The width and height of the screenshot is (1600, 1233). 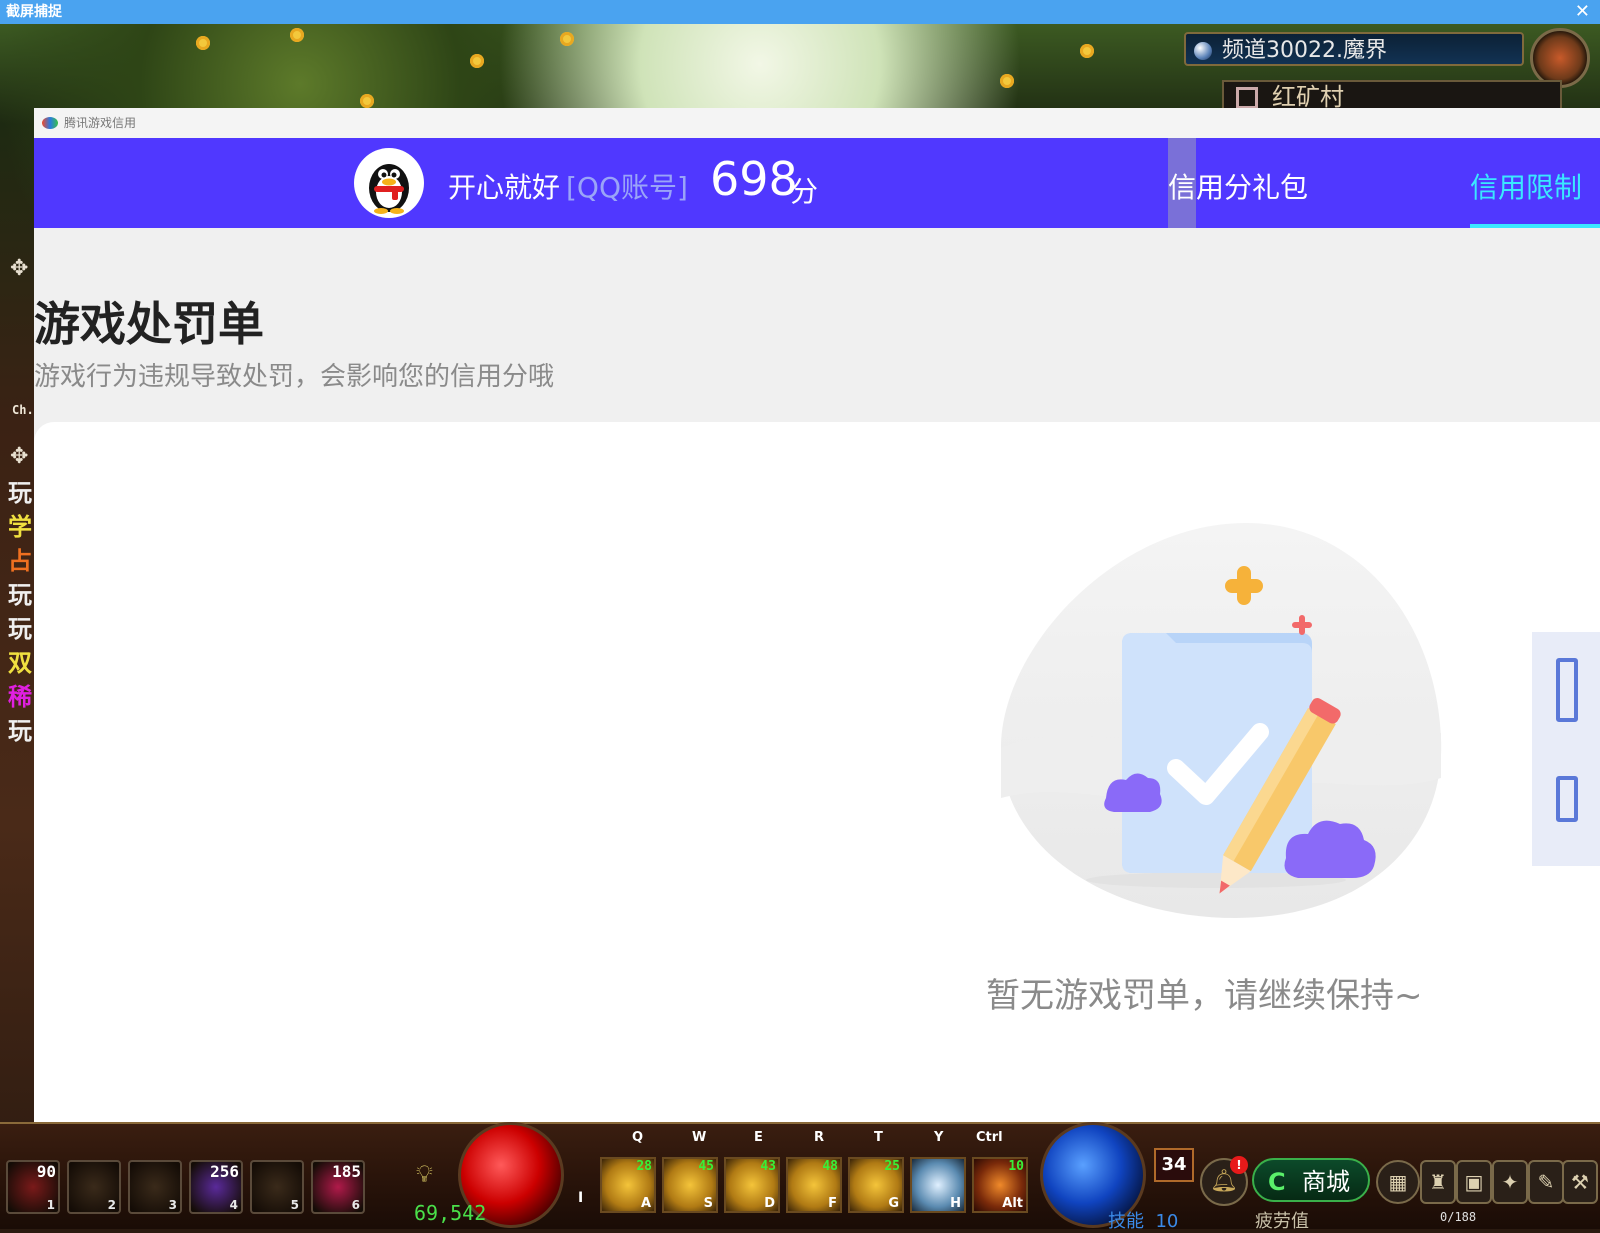 What do you see at coordinates (819, 1137) in the screenshot?
I see `top-skill-key: R` at bounding box center [819, 1137].